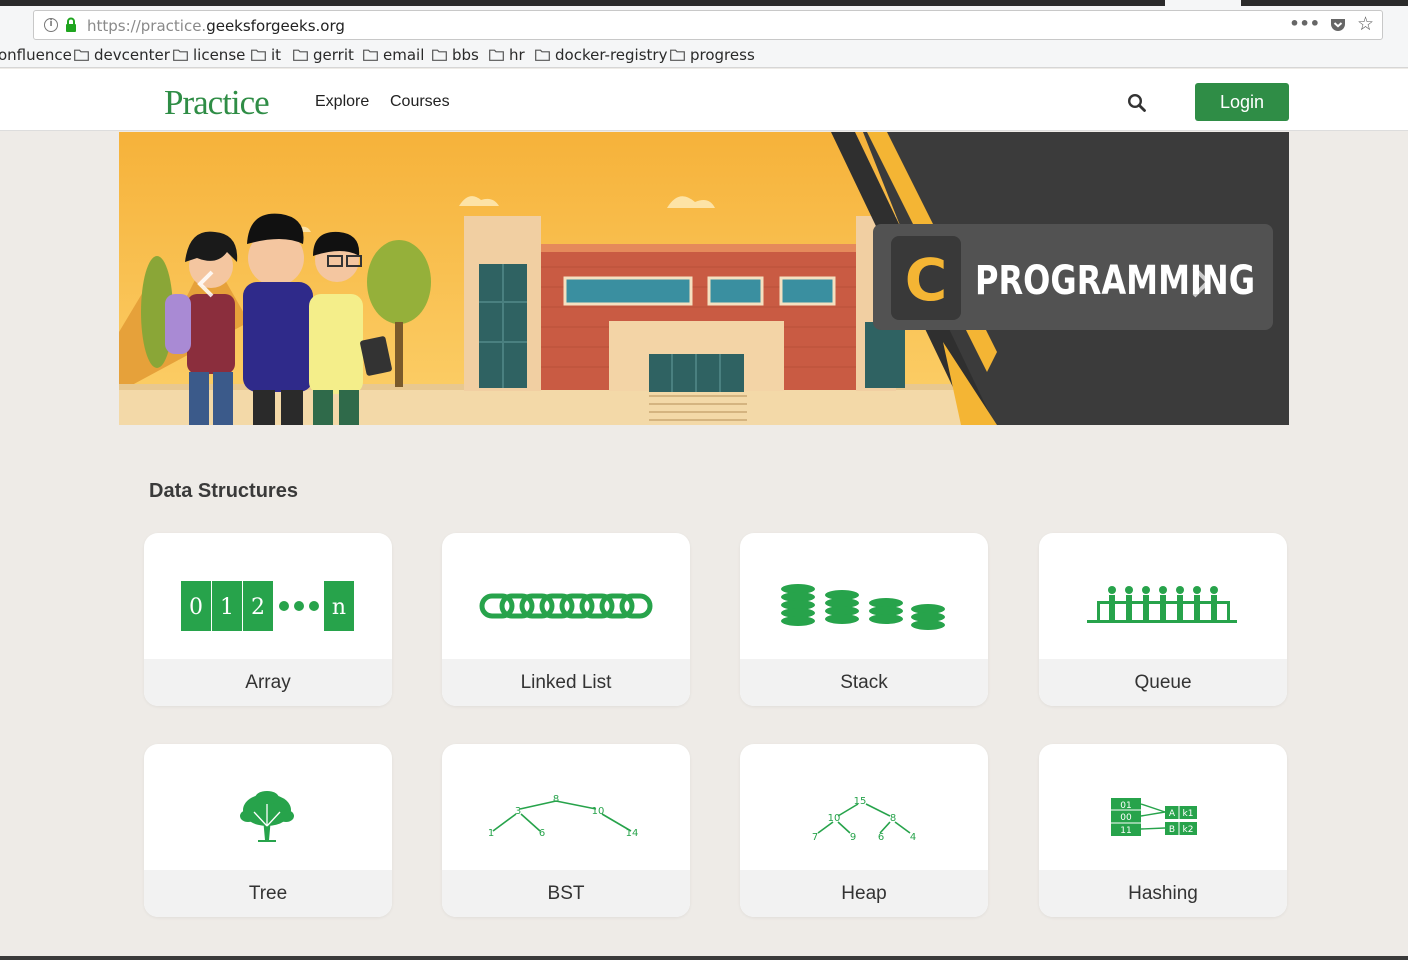  What do you see at coordinates (566, 606) in the screenshot?
I see `linked-list-icon` at bounding box center [566, 606].